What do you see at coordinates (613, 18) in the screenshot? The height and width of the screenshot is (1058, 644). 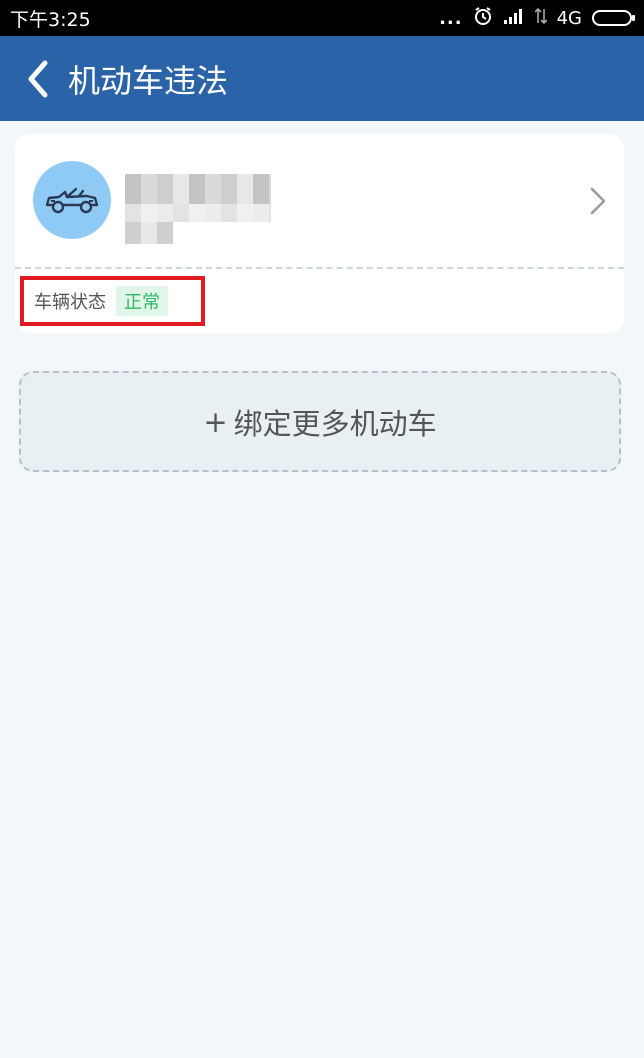 I see `battery-icon` at bounding box center [613, 18].